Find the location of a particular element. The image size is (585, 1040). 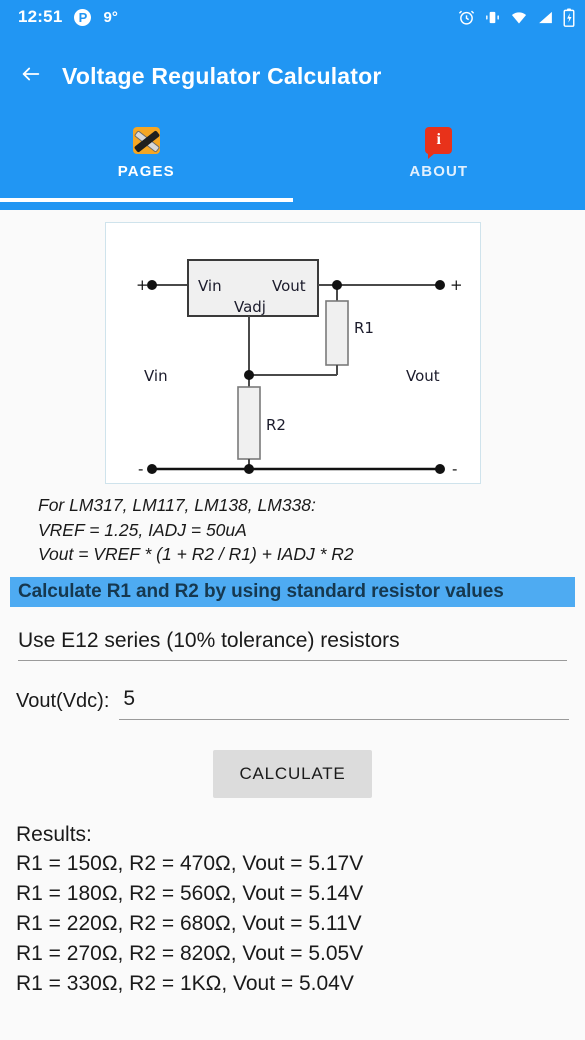

result-row: R1 = 150Ω, R2 = 470Ω, Vout = 5.17V is located at coordinates (190, 864).